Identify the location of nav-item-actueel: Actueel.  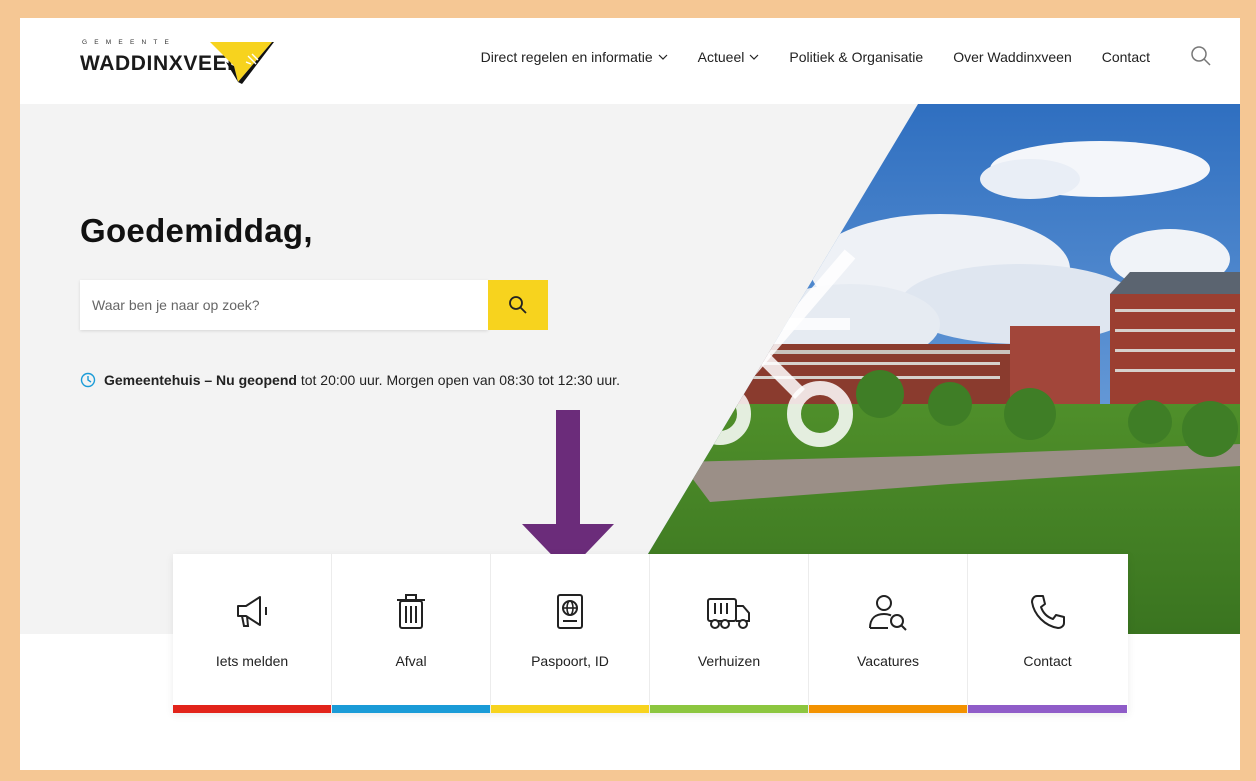
(729, 57).